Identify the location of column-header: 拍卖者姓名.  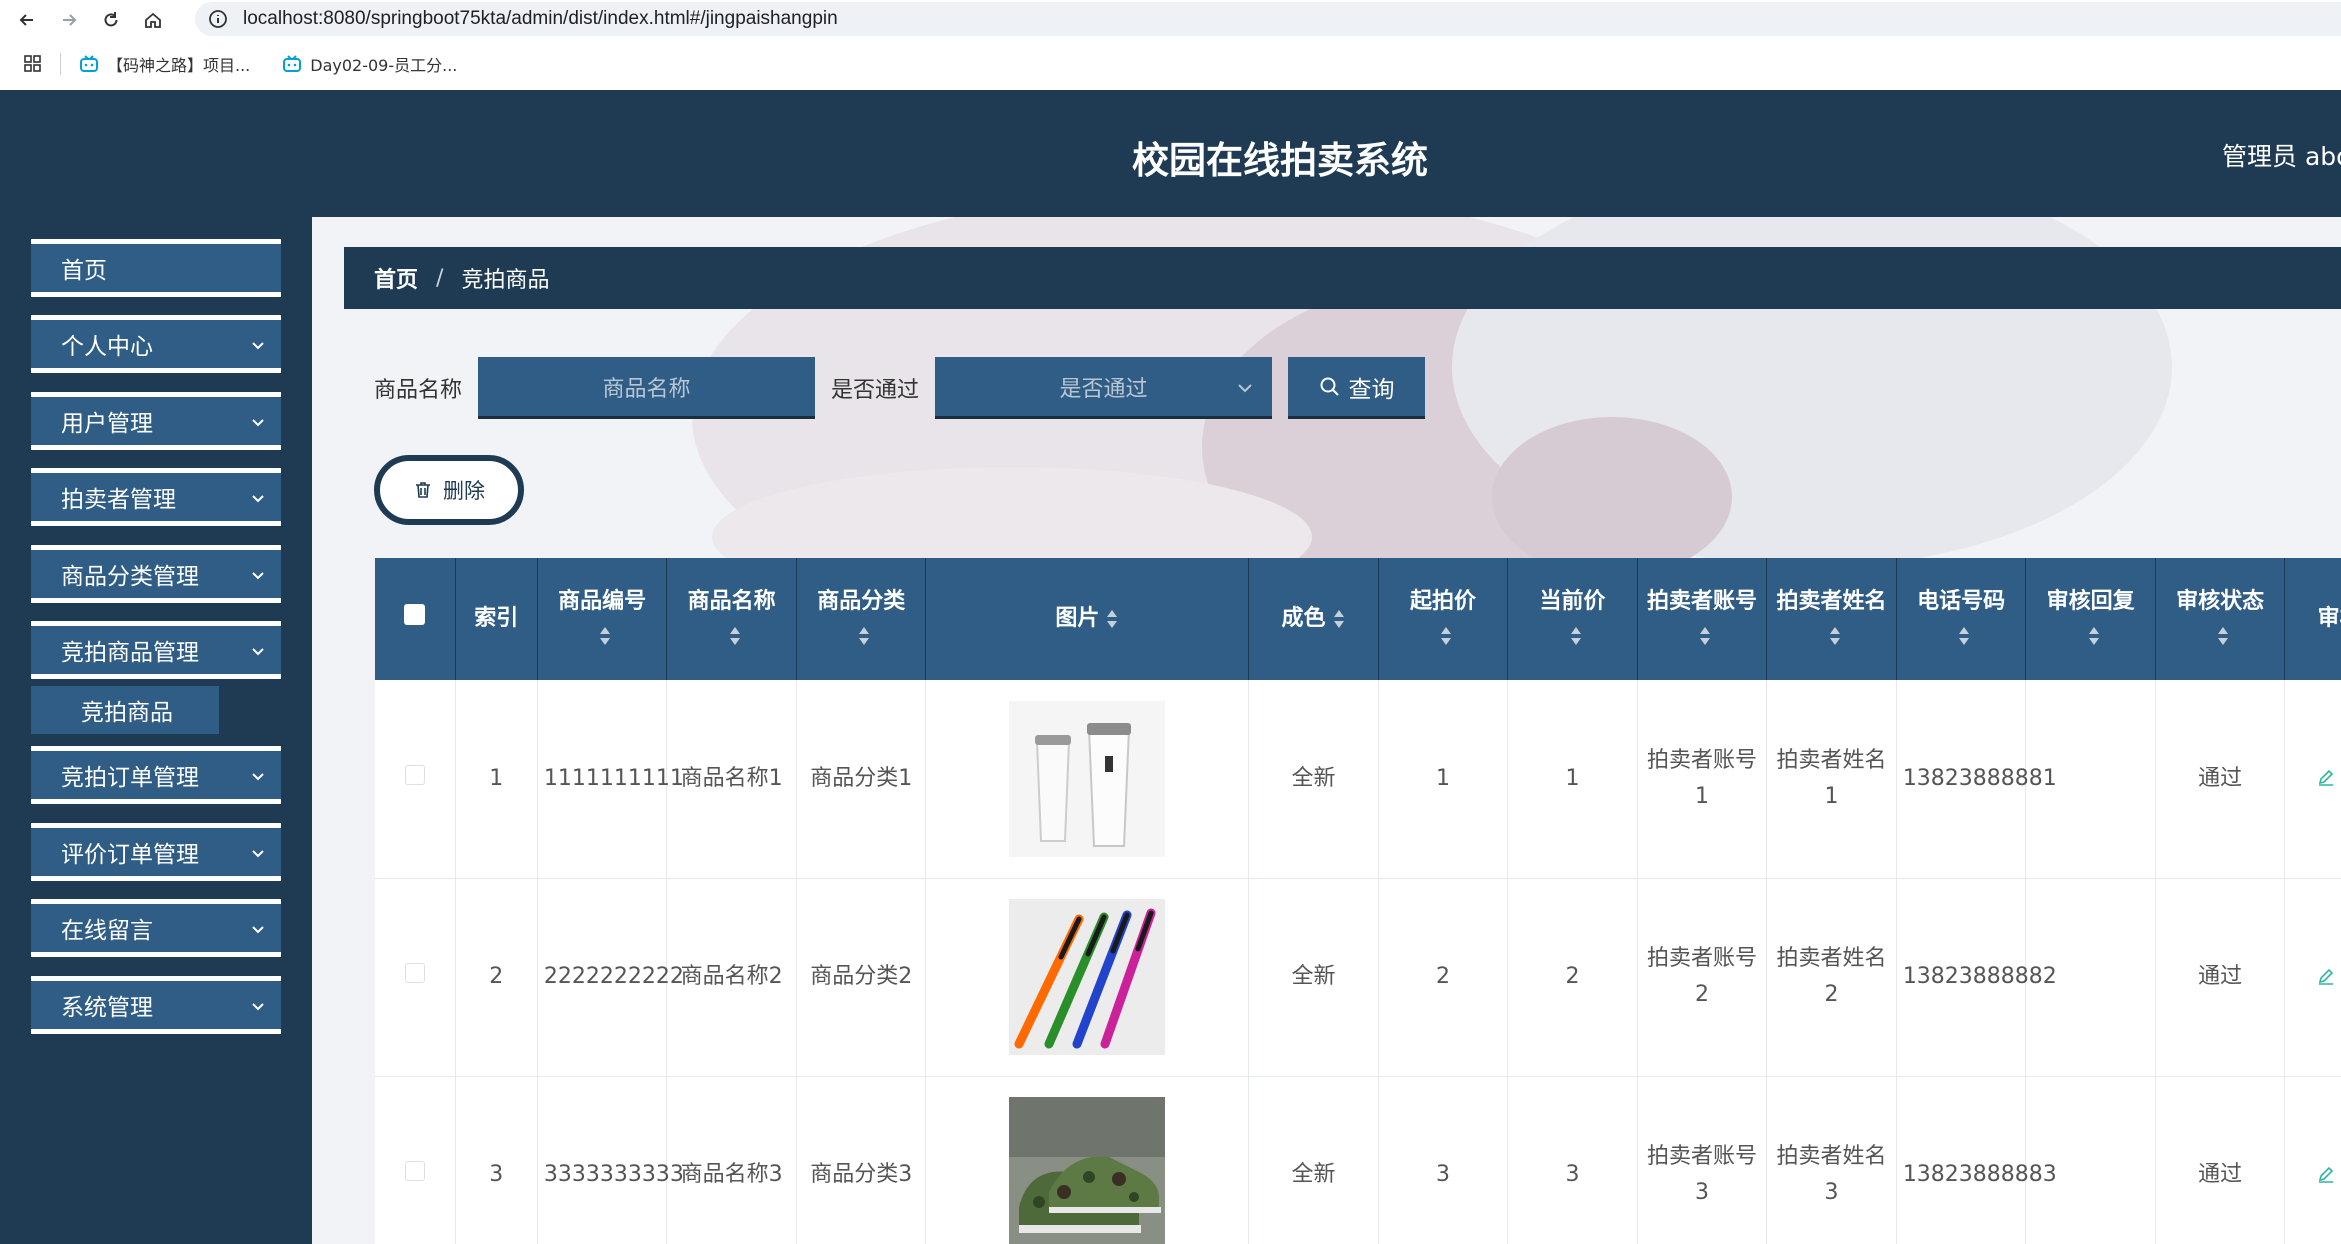
(1831, 619).